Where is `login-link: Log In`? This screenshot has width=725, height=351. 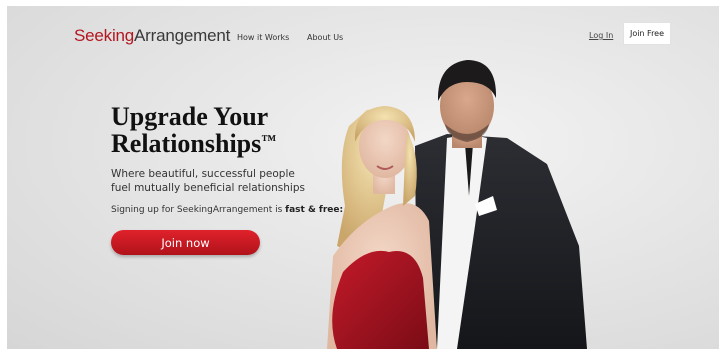
login-link: Log In is located at coordinates (601, 35).